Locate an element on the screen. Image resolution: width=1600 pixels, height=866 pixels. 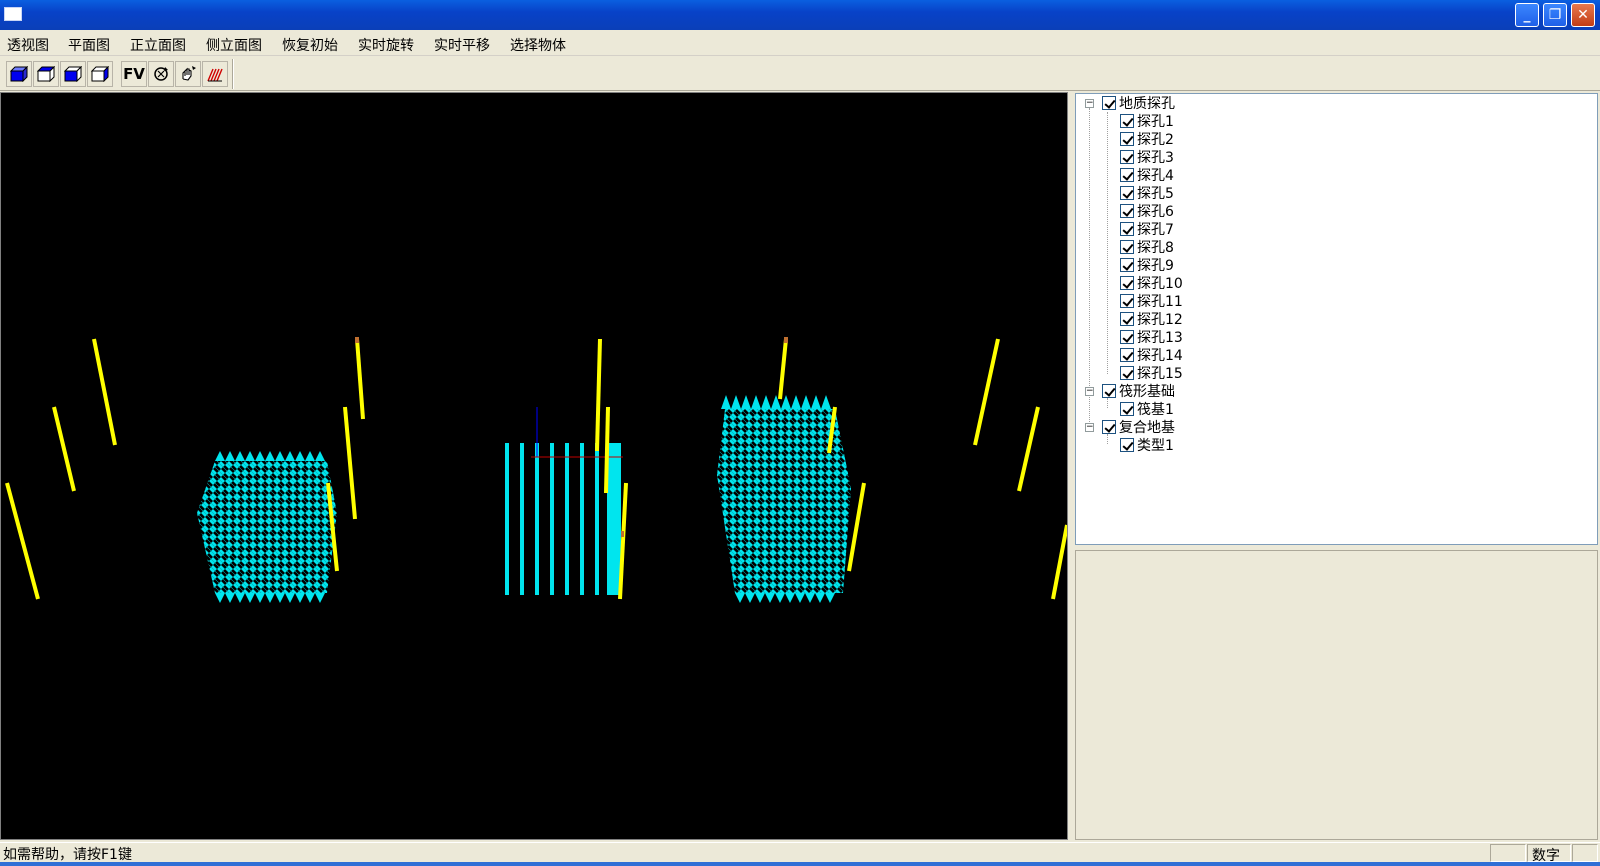
select-object-button is located at coordinates (215, 74).